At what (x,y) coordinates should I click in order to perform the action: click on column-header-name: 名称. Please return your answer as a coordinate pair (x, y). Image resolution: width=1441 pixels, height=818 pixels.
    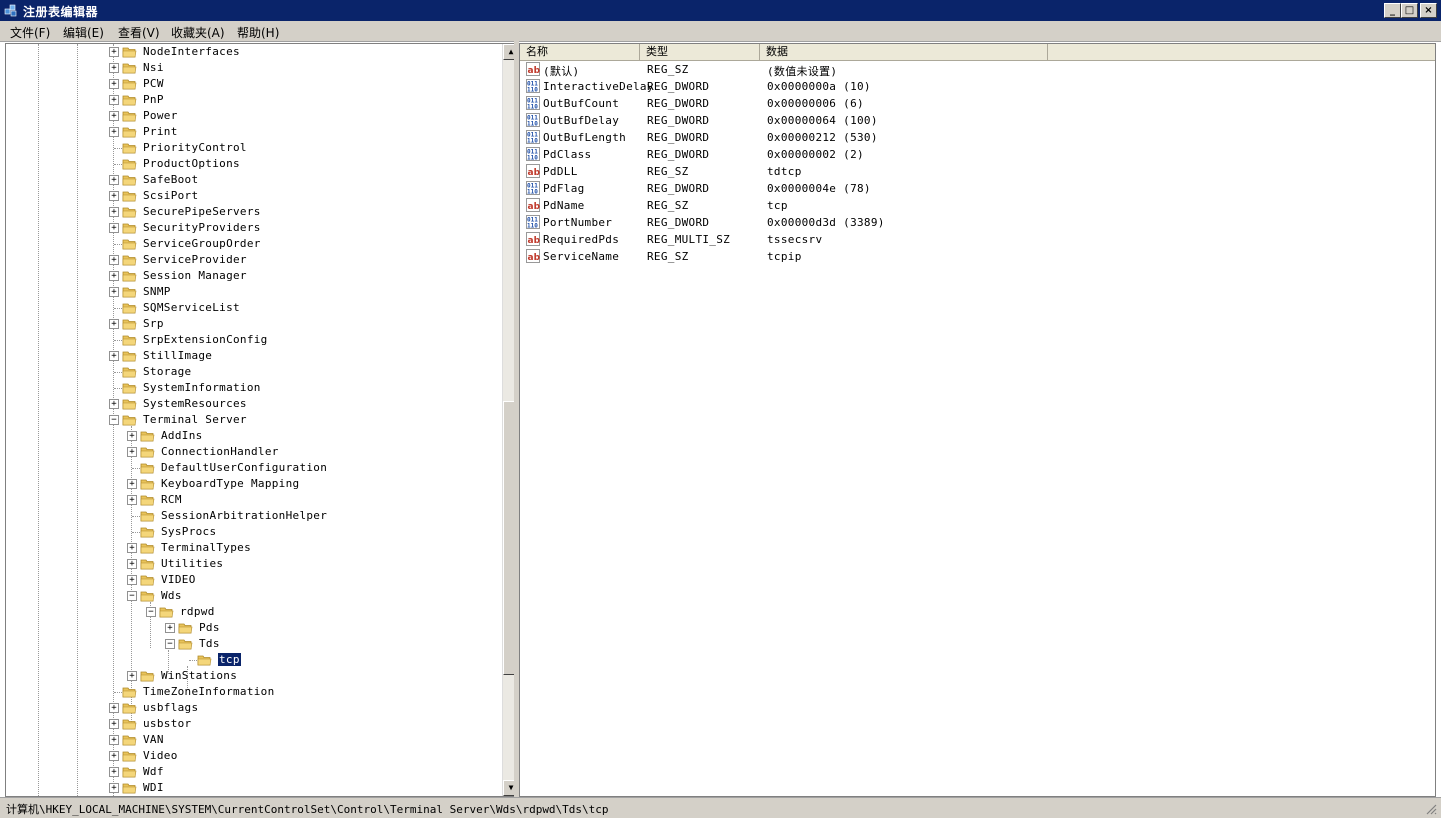
    Looking at the image, I should click on (580, 52).